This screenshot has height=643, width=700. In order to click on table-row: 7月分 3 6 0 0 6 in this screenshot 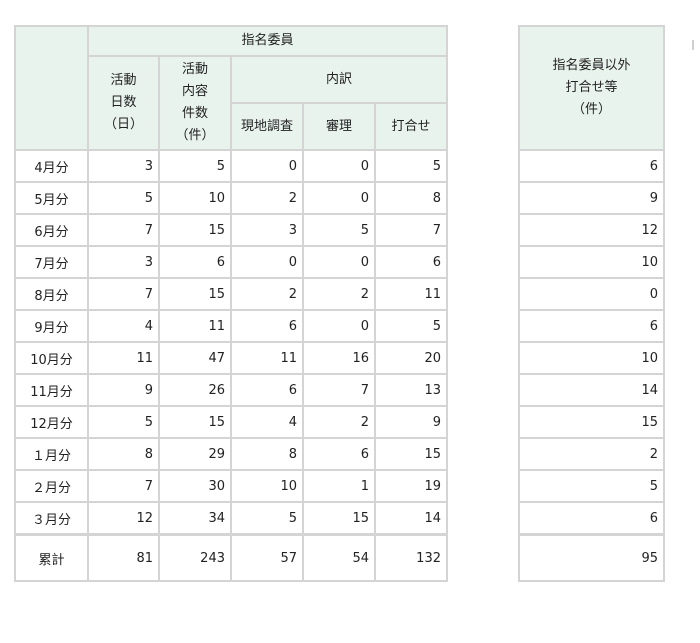, I will do `click(231, 262)`.